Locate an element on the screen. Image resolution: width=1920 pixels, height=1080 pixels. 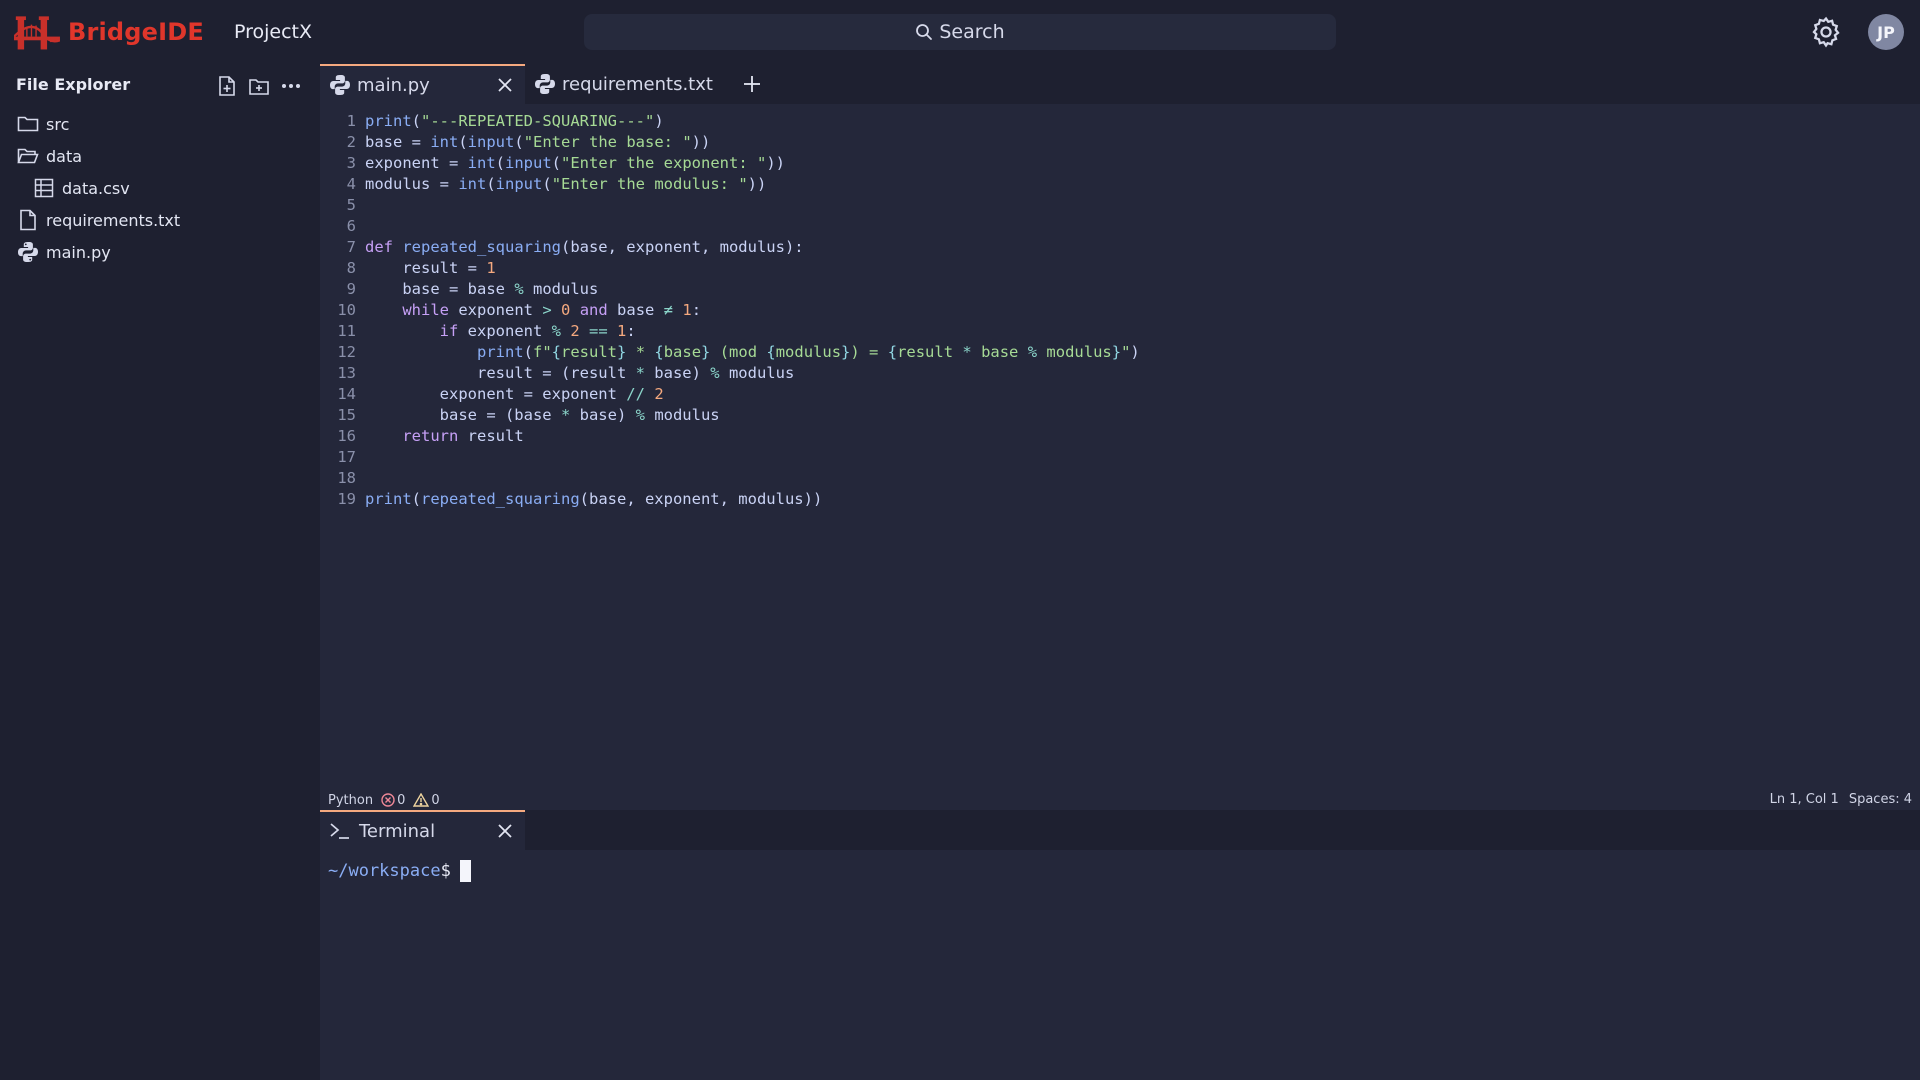
code-line: 6 is located at coordinates (1120, 226).